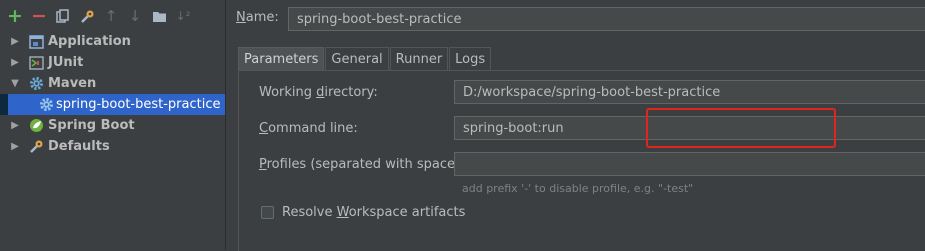  What do you see at coordinates (36, 42) in the screenshot?
I see `application-icon` at bounding box center [36, 42].